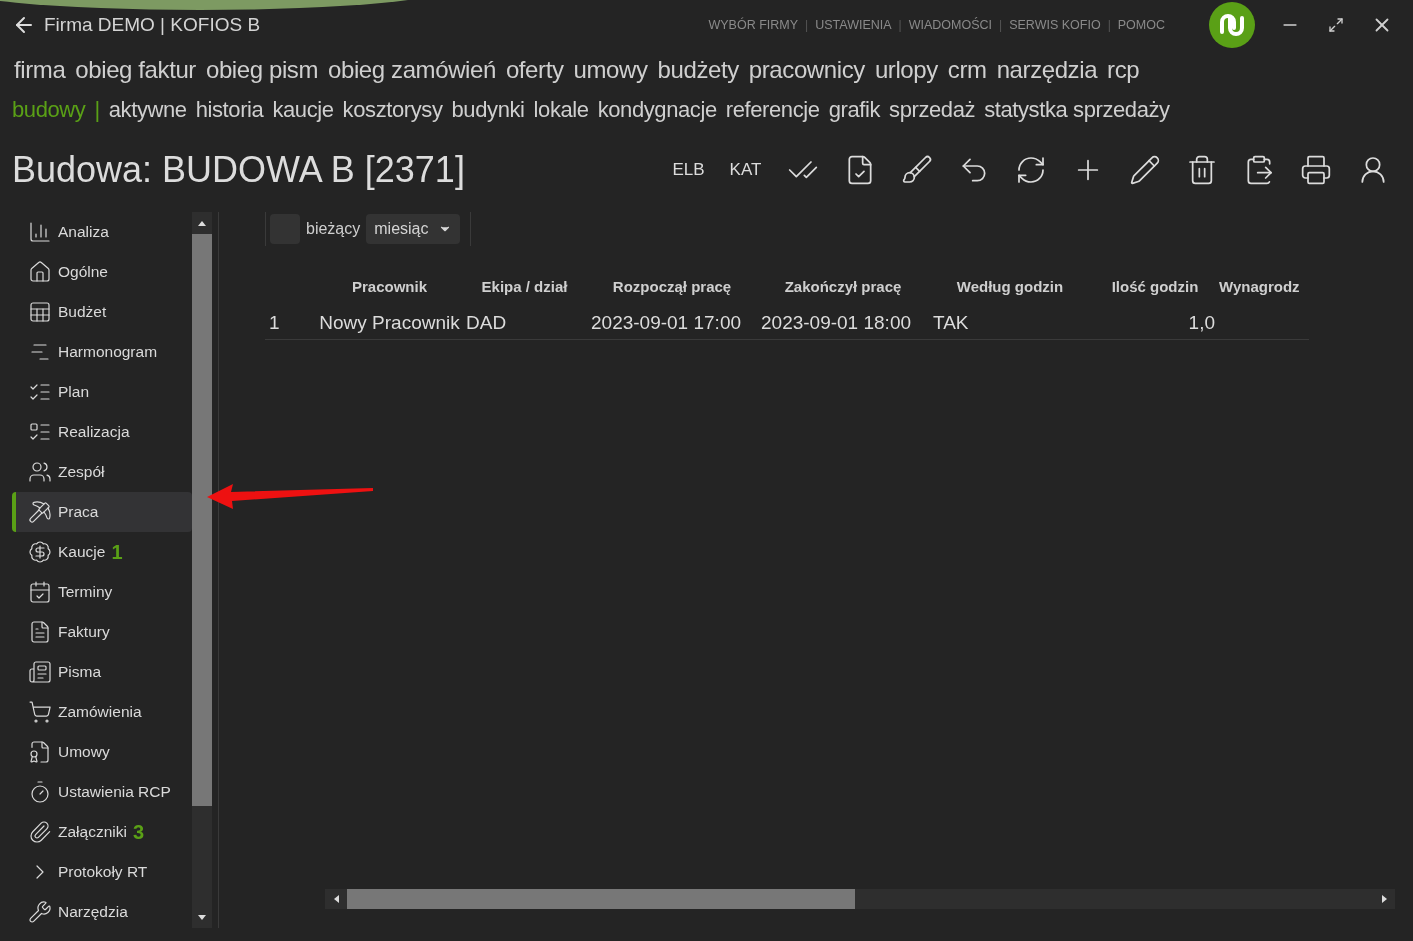  Describe the element at coordinates (1155, 286) in the screenshot. I see `column-header: Ilość godzin` at that location.